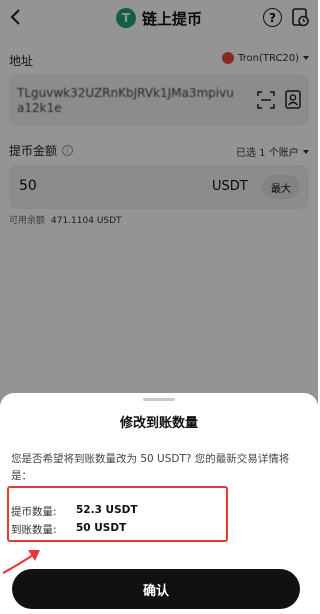 The height and width of the screenshot is (614, 320). What do you see at coordinates (34, 530) in the screenshot?
I see `received-amount-label: 到账数量:` at bounding box center [34, 530].